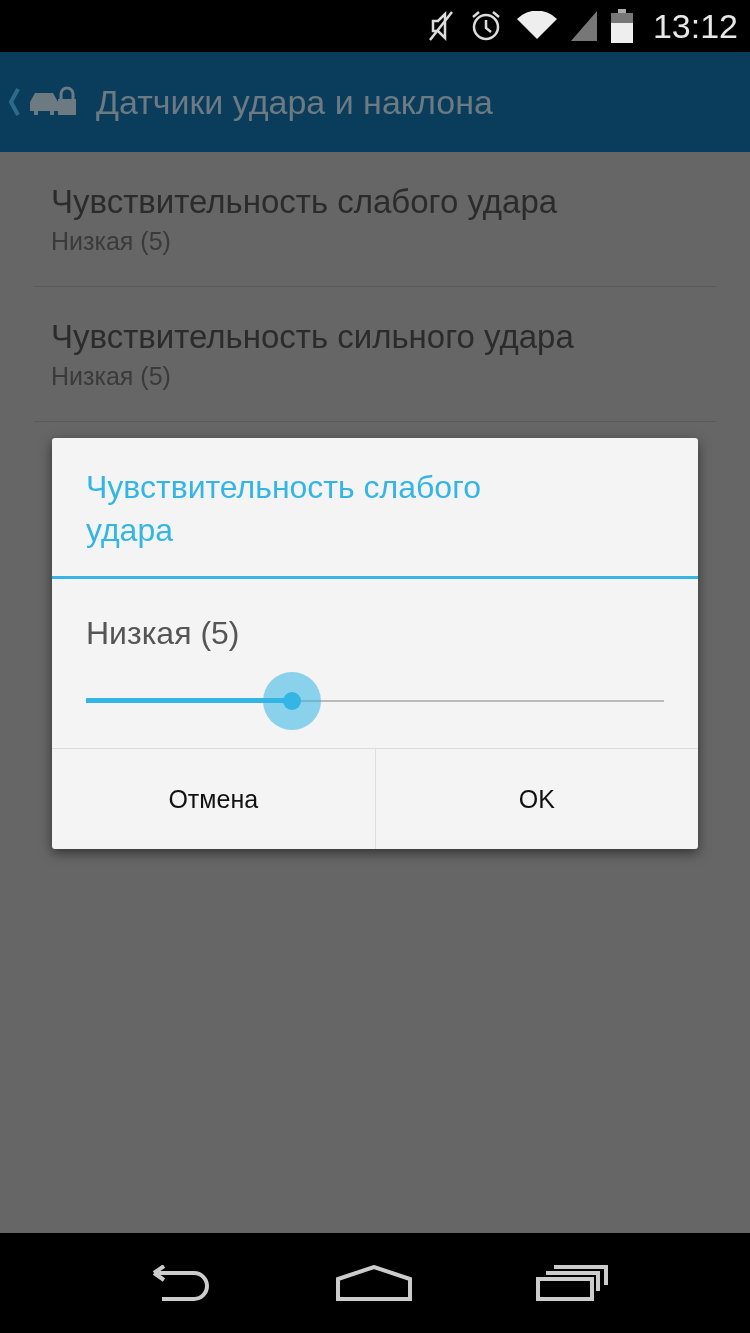 The height and width of the screenshot is (1333, 750). Describe the element at coordinates (291, 701) in the screenshot. I see `slider-thumb` at that location.